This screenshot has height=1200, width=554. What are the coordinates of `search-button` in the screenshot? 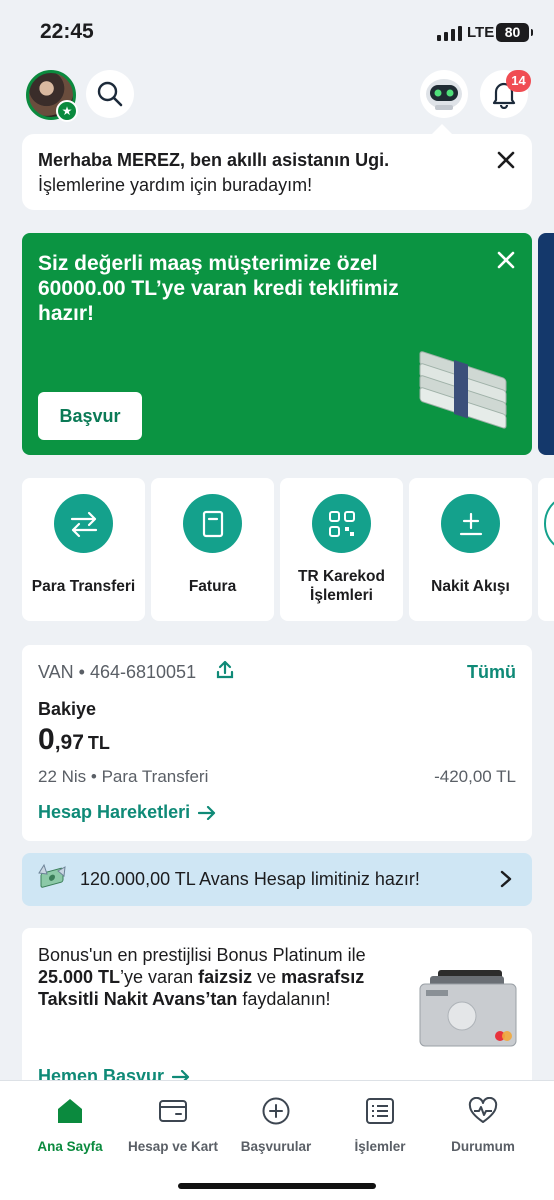 It's located at (110, 94).